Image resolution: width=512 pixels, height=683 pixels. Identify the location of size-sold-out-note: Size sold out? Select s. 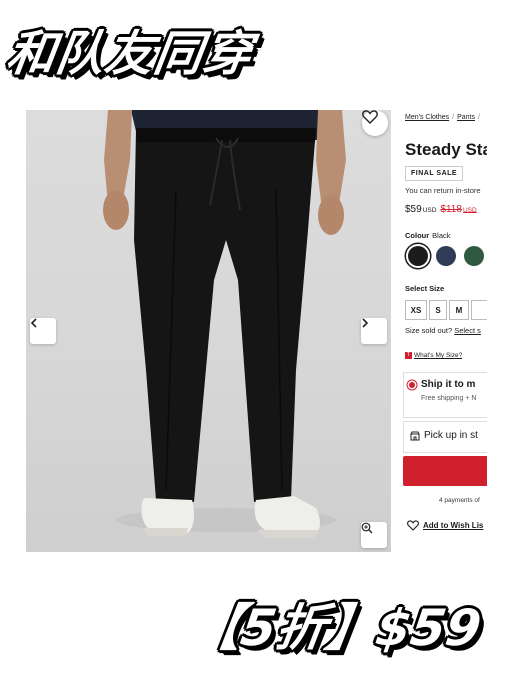
(443, 330).